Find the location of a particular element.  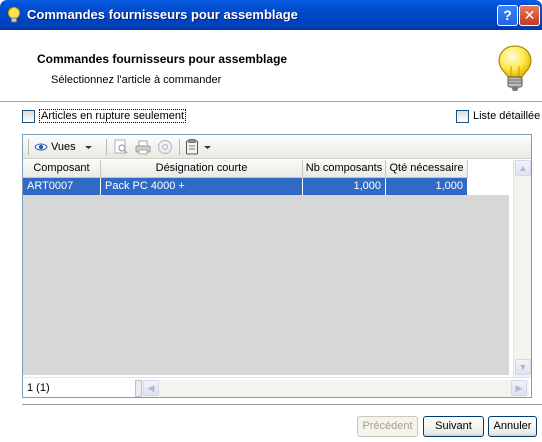

preview-icon is located at coordinates (121, 146).